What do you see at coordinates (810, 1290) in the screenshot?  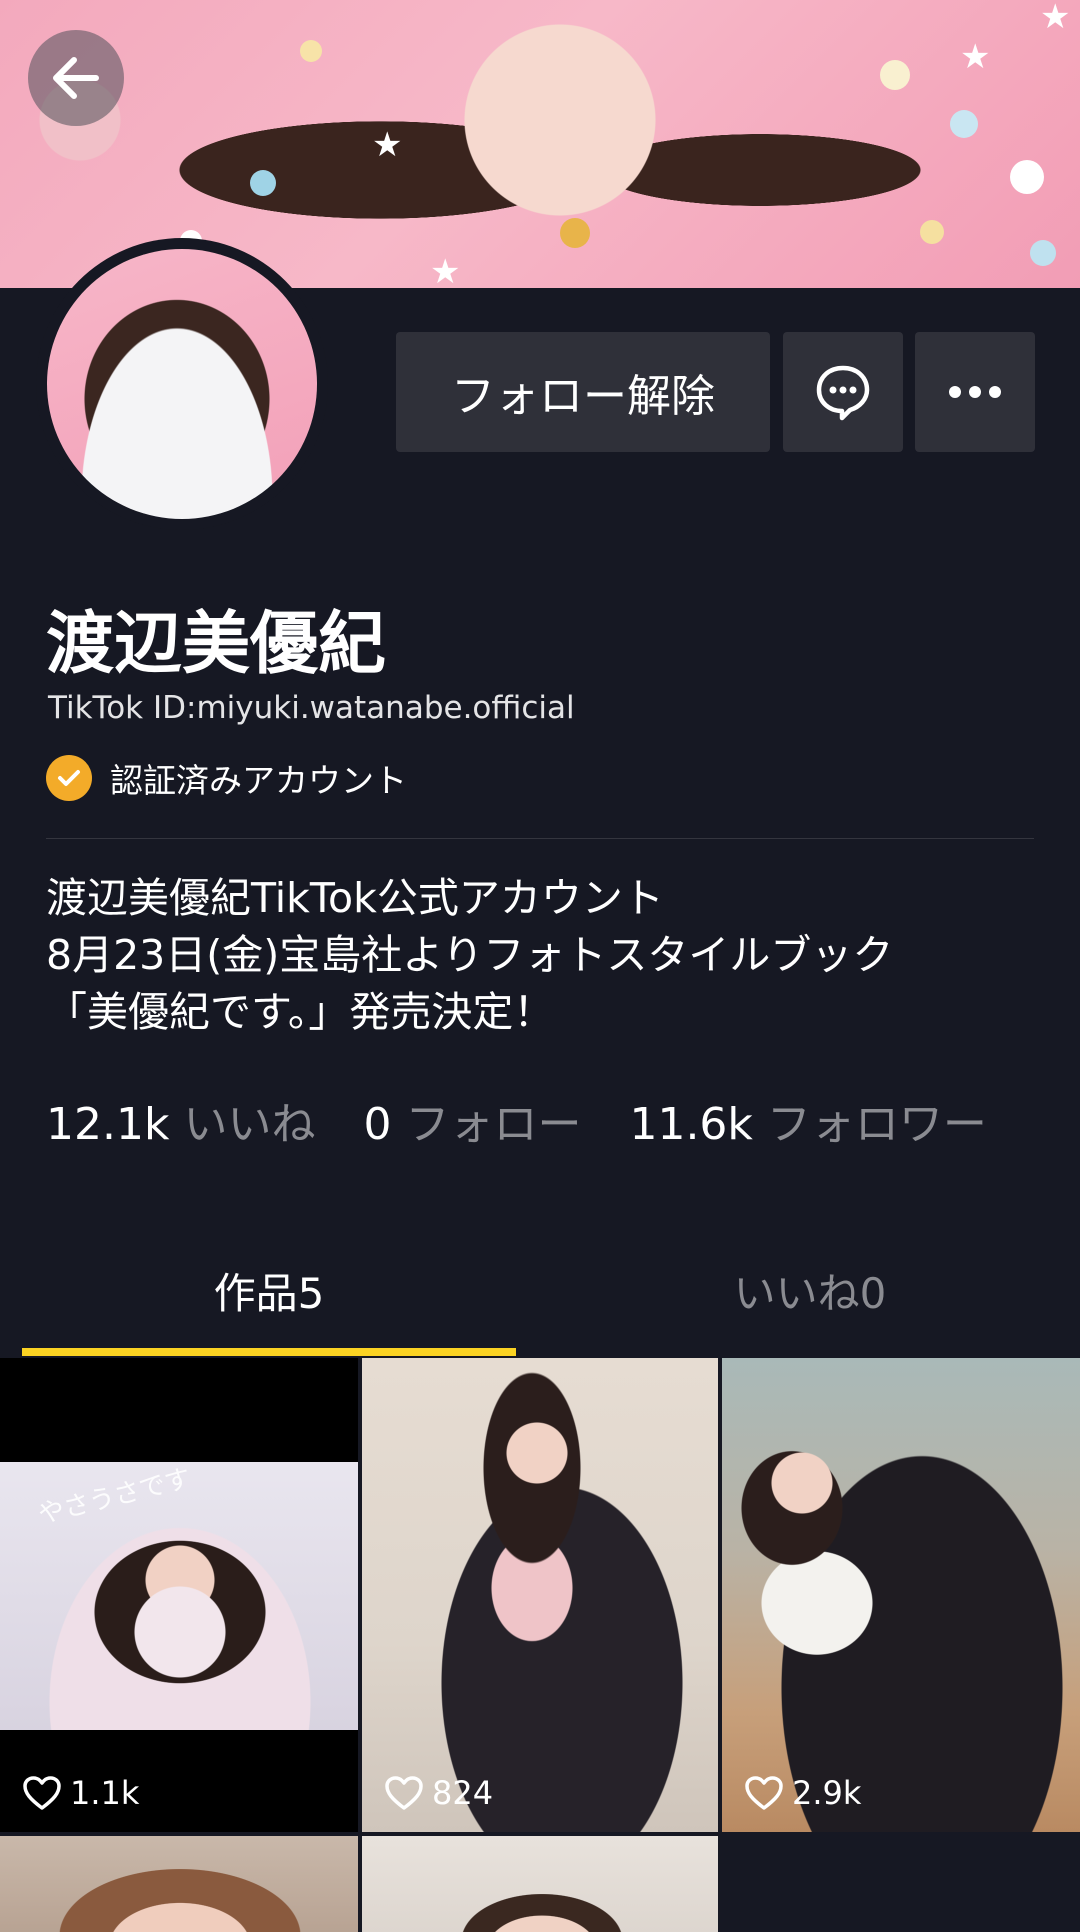 I see `tab-likes: いいね0` at bounding box center [810, 1290].